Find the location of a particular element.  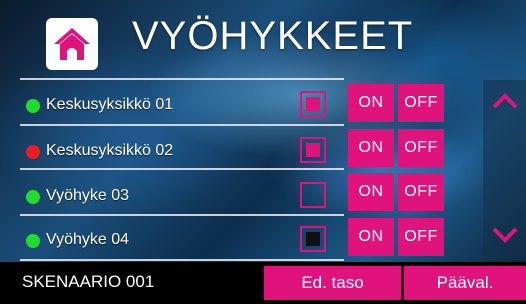

scroll-up-button is located at coordinates (505, 101).